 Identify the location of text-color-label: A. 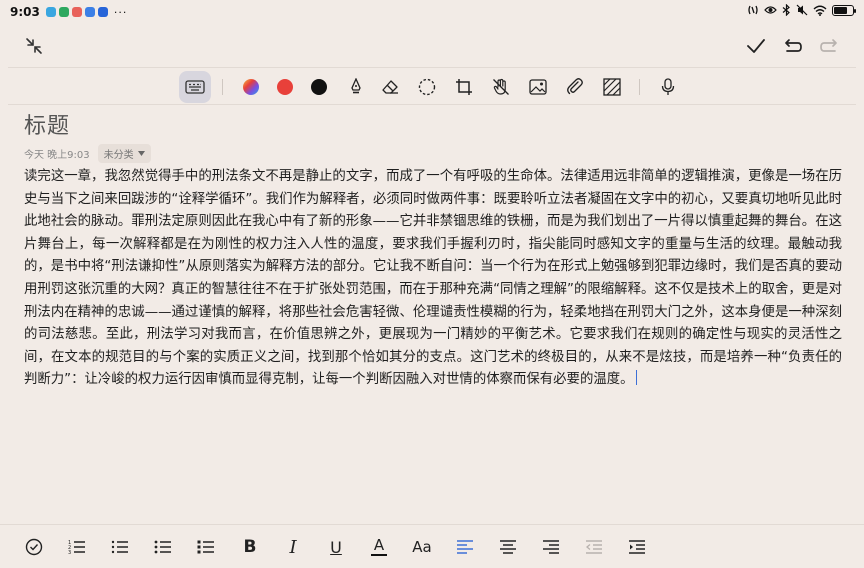
(379, 545).